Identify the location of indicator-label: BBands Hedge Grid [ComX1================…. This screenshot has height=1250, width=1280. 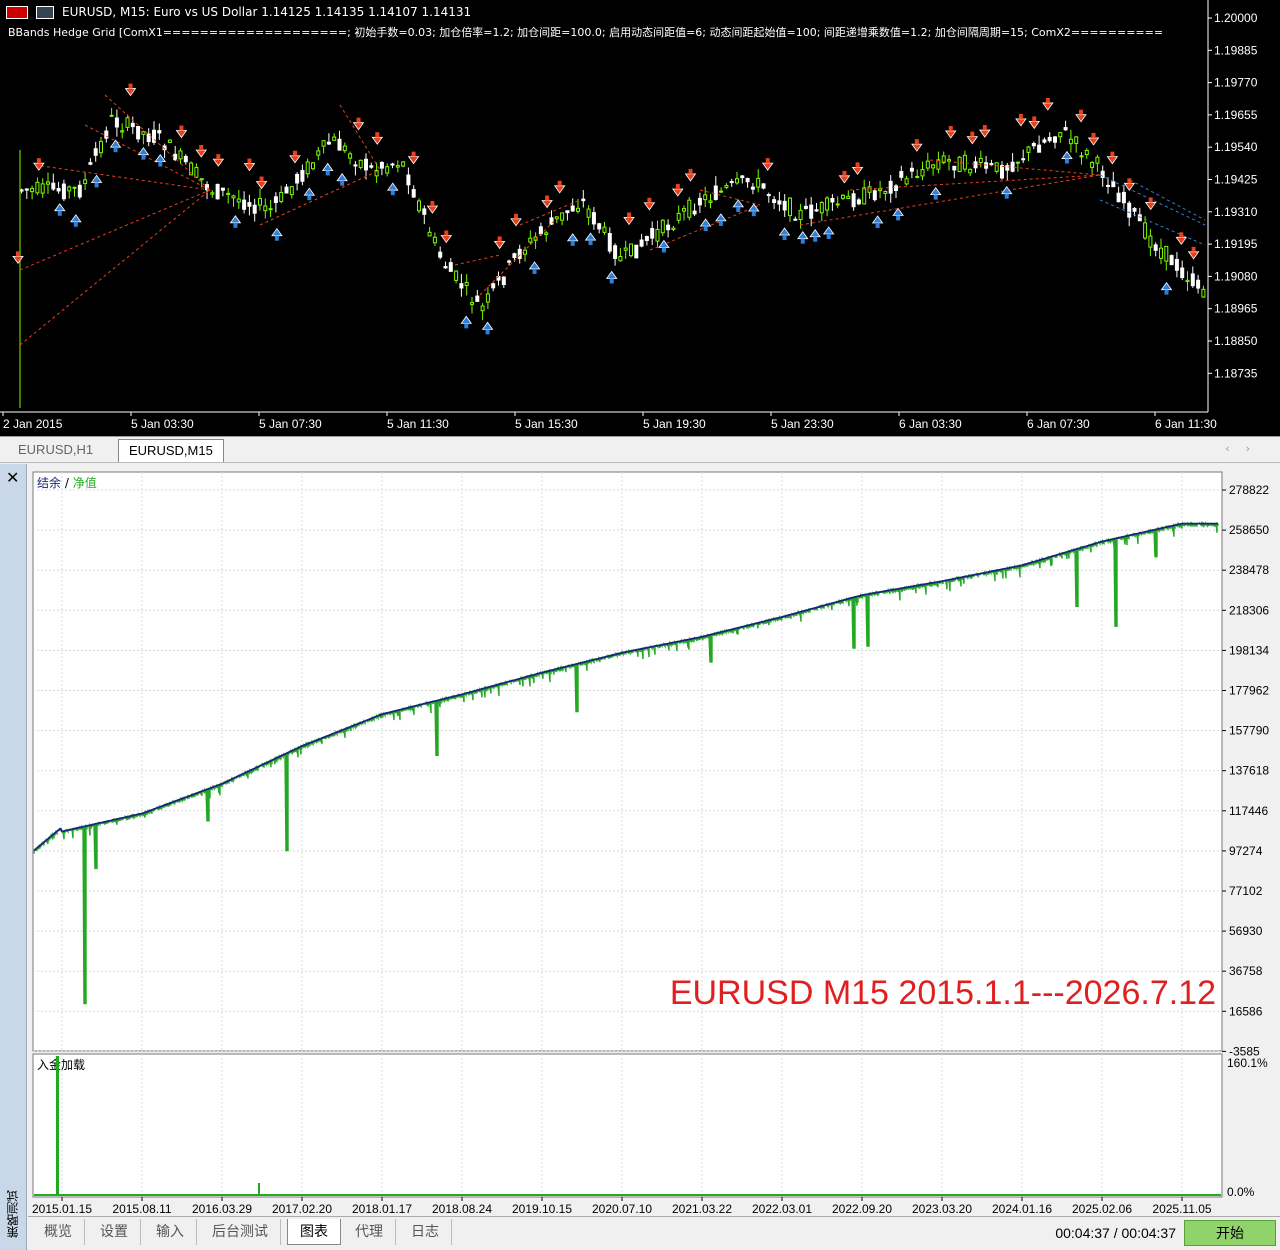
(586, 32).